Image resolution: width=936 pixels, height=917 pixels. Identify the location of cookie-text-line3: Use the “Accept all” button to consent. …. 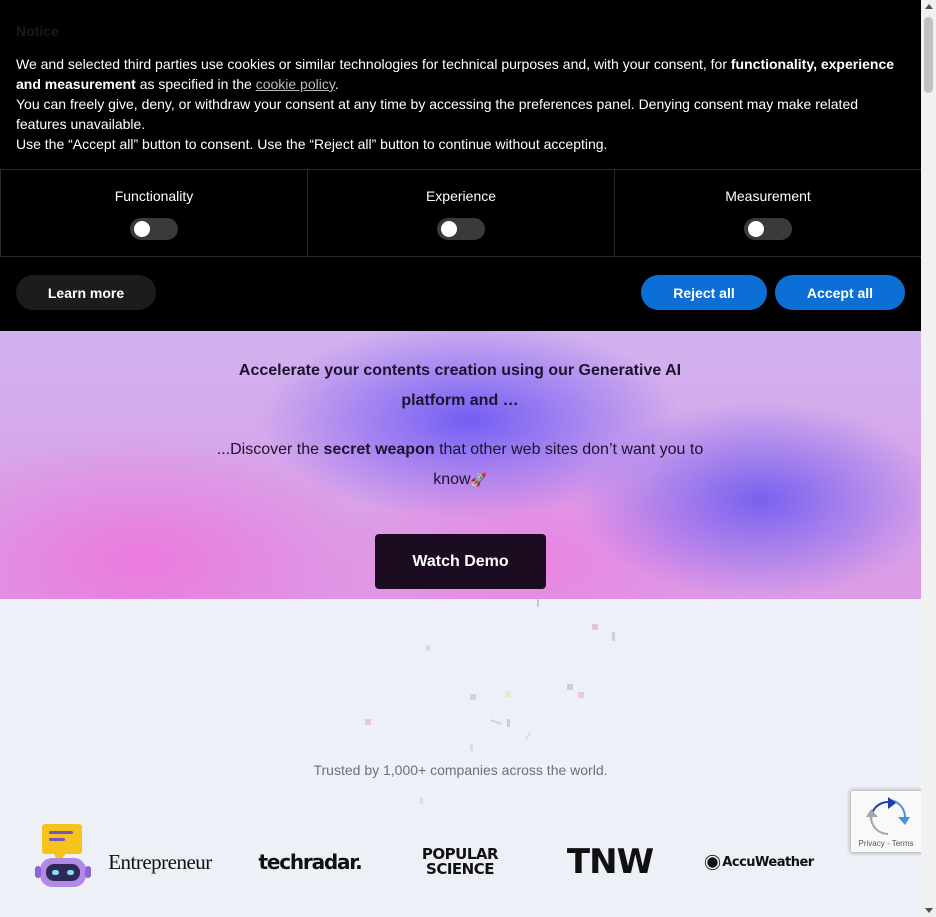
(312, 144).